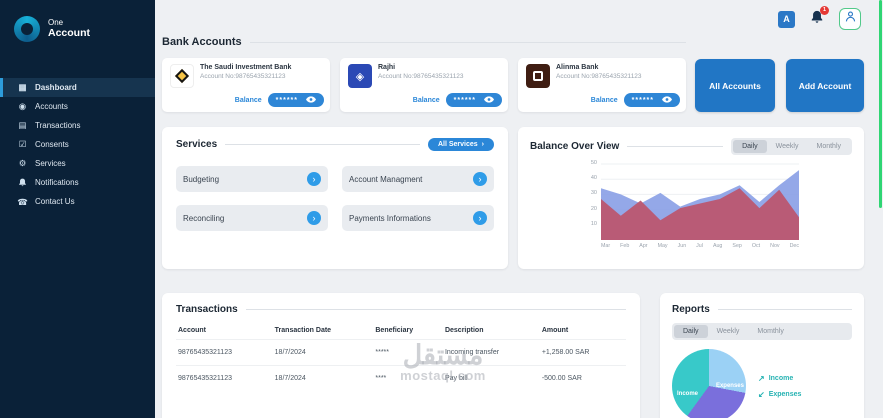 Image resolution: width=883 pixels, height=418 pixels. Describe the element at coordinates (224, 378) in the screenshot. I see `cell-account: 98765435321123` at that location.